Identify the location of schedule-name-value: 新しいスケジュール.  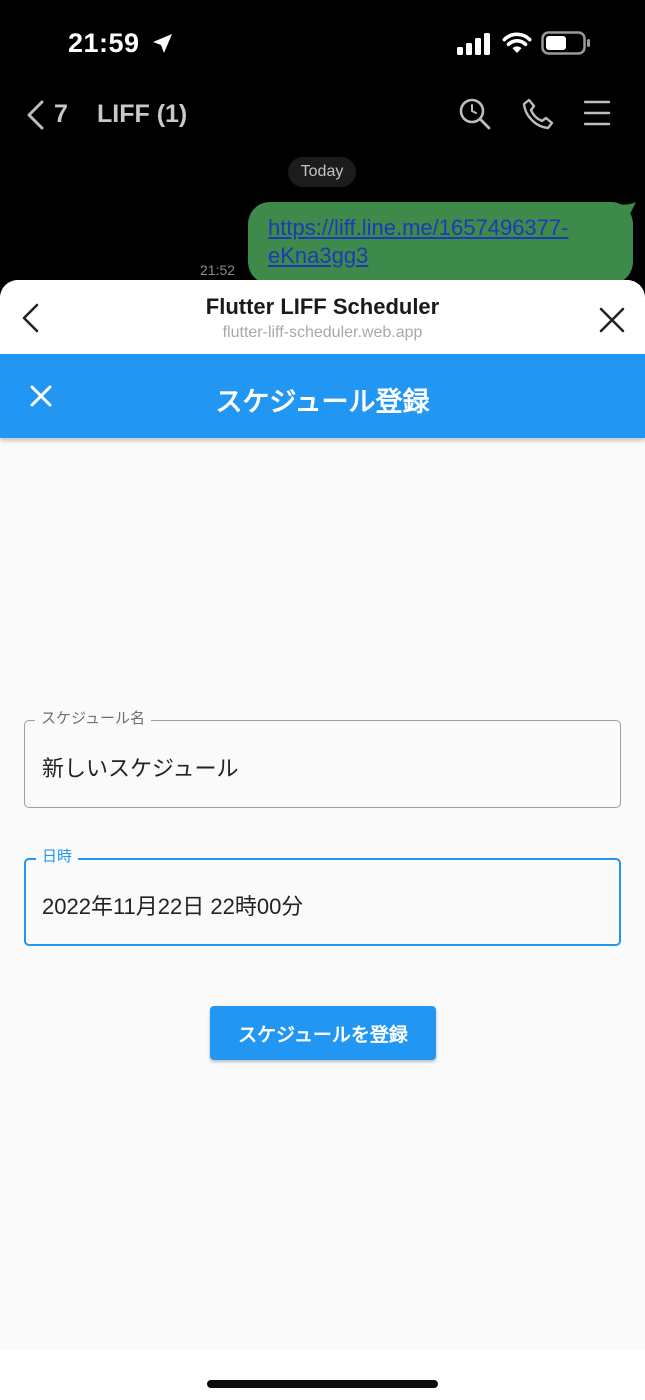
(140, 767).